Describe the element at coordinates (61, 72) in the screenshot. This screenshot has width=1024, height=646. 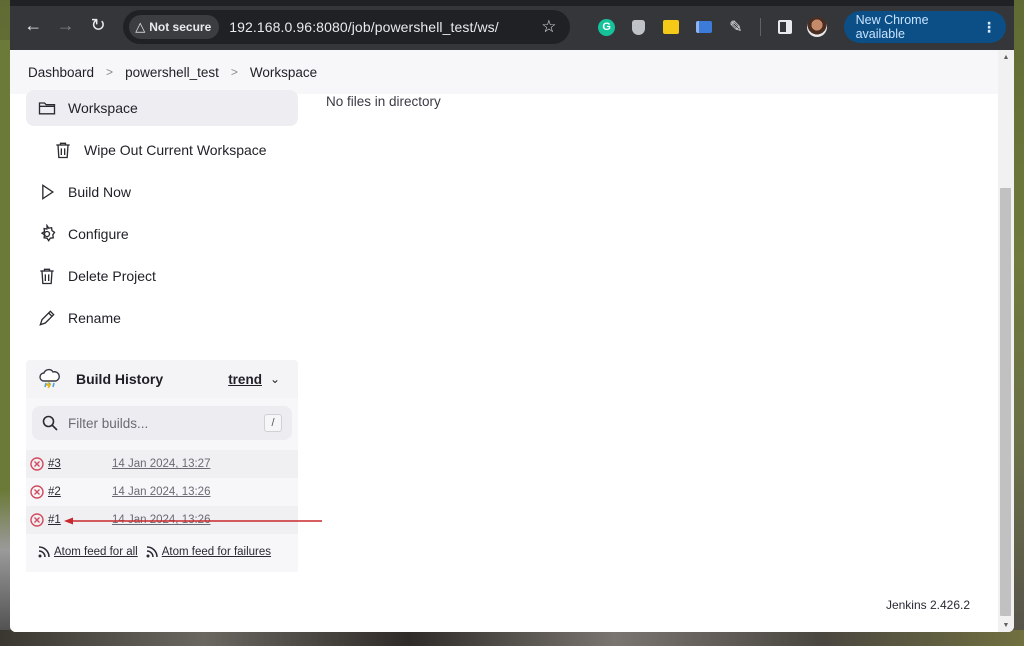
I see `breadcrumb-dashboard: Dashboard` at that location.